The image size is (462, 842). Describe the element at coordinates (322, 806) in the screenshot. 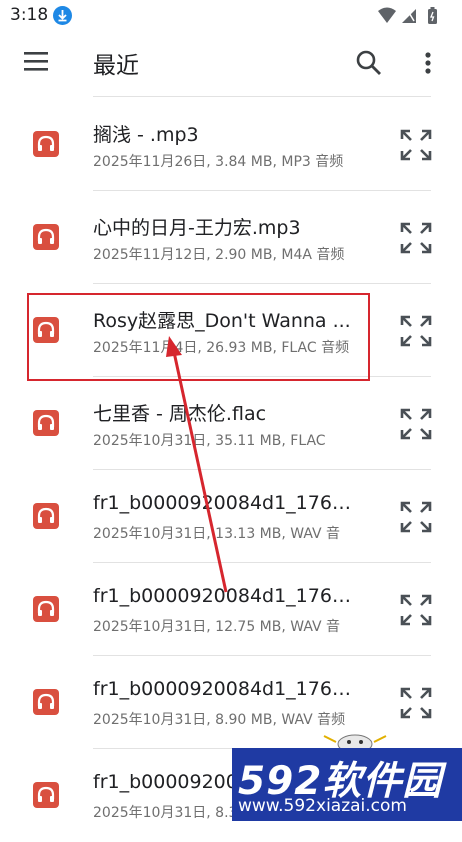

I see `watermark-url: www.592xiazai.com` at that location.